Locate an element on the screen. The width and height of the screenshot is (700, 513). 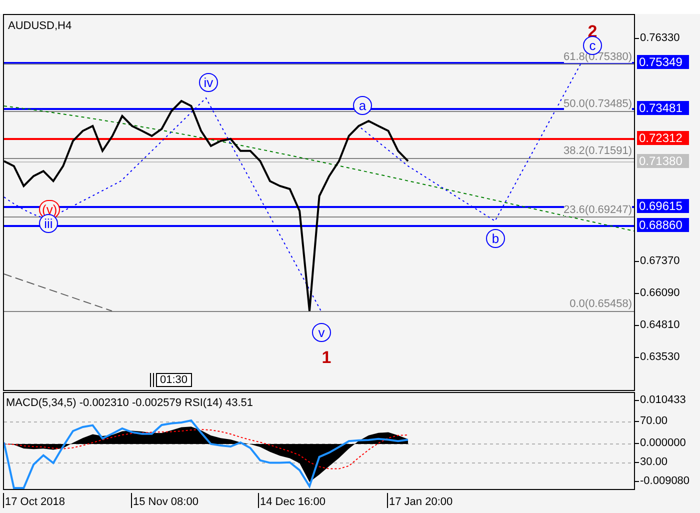
wave-label: a is located at coordinates (362, 105).